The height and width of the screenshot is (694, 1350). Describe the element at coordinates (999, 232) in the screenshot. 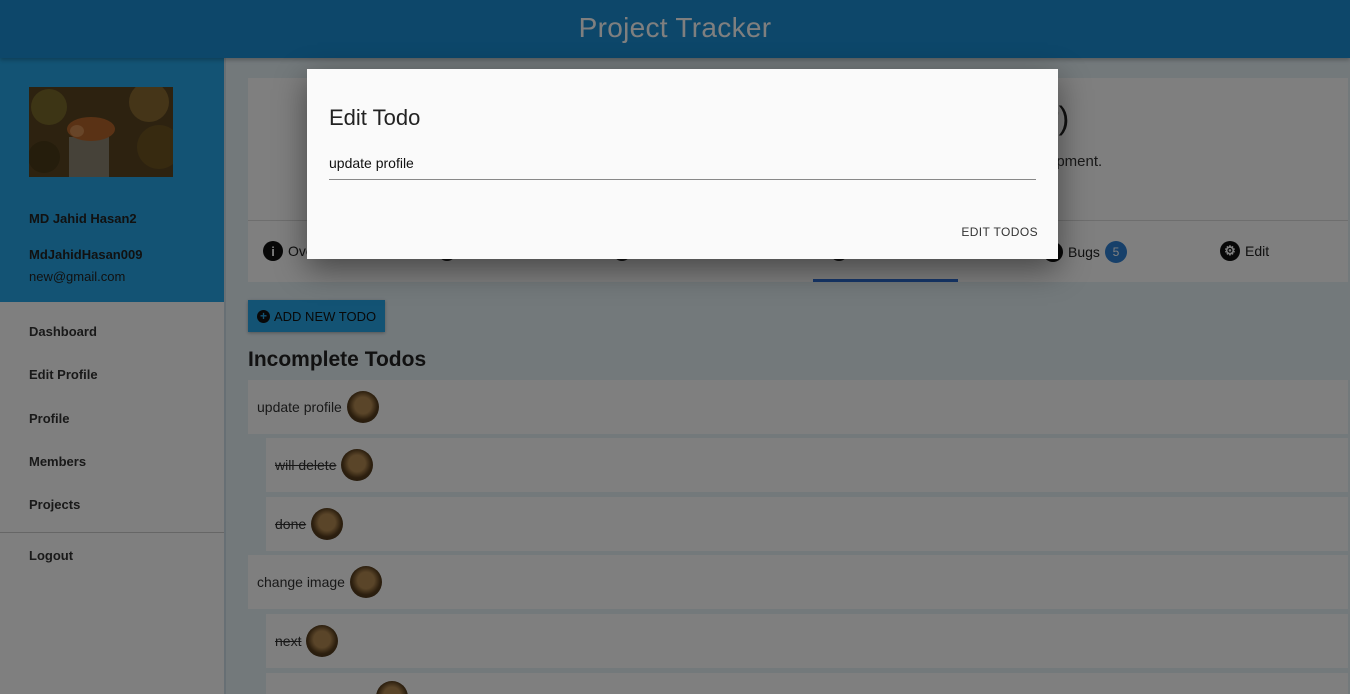

I see `edit-todos-button: EDIT TODOS` at that location.